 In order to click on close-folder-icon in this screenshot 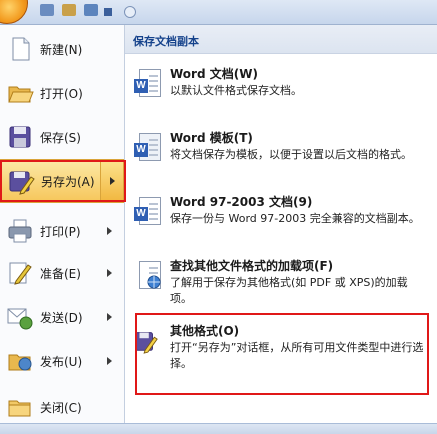, I will do `click(19, 408)`.